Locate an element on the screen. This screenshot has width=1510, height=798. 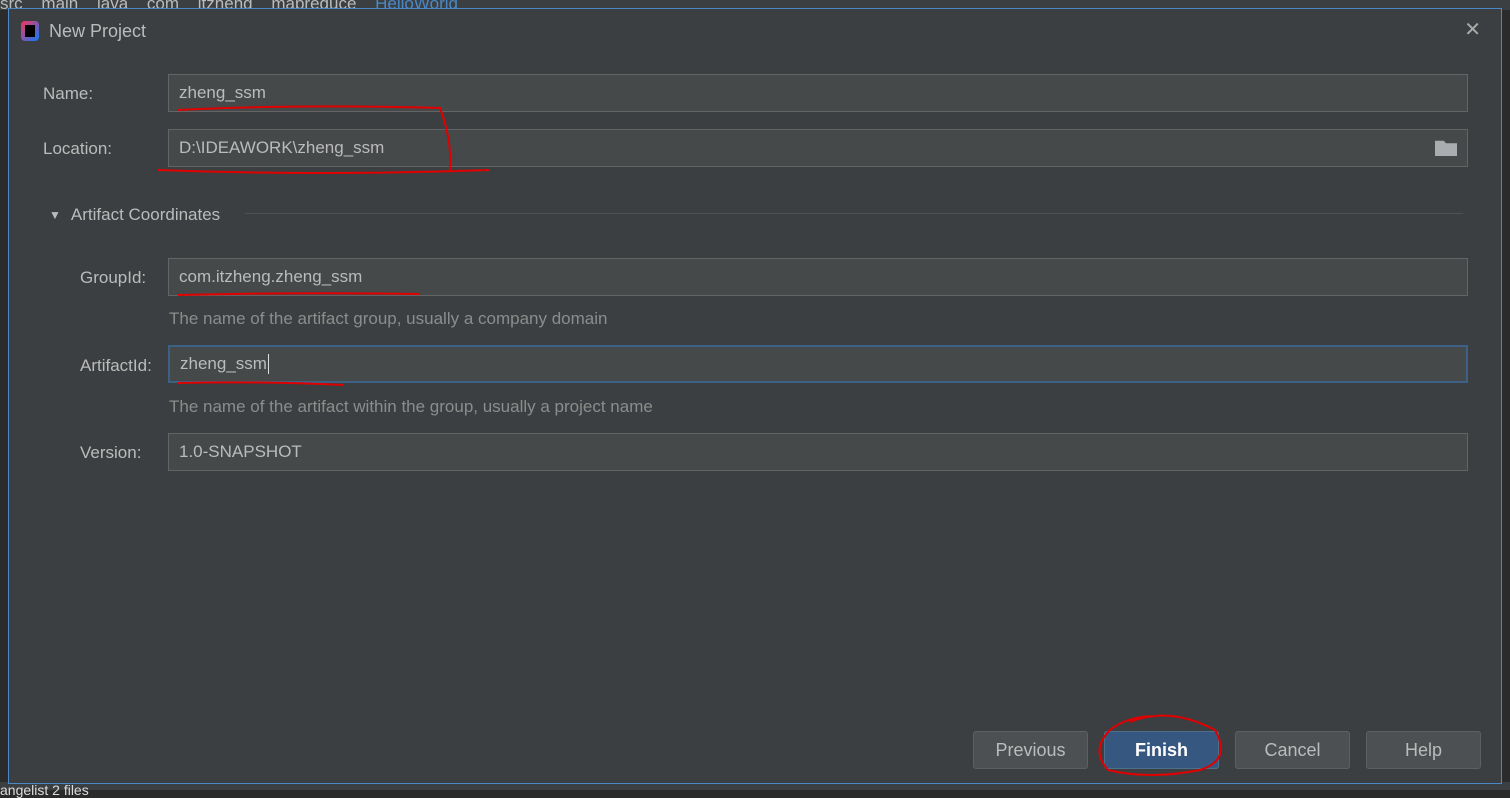
artifactid-input: zheng_ssm is located at coordinates (818, 364).